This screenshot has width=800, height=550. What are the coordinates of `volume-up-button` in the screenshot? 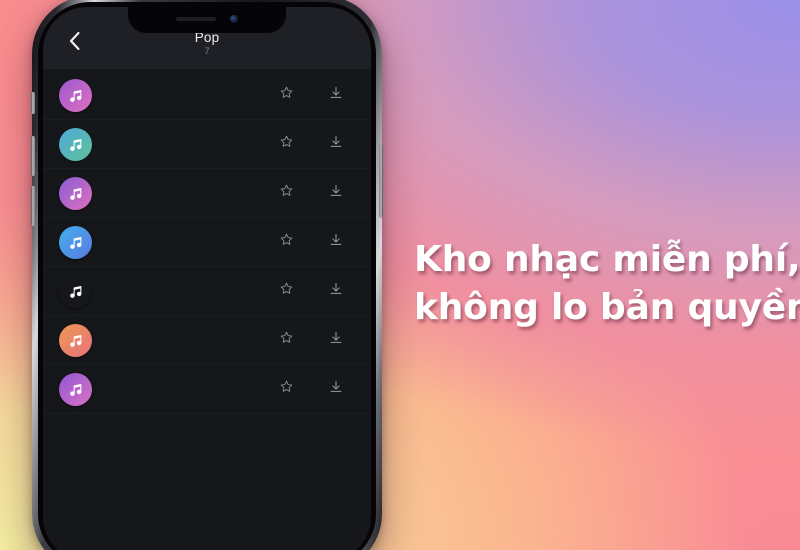 It's located at (33, 156).